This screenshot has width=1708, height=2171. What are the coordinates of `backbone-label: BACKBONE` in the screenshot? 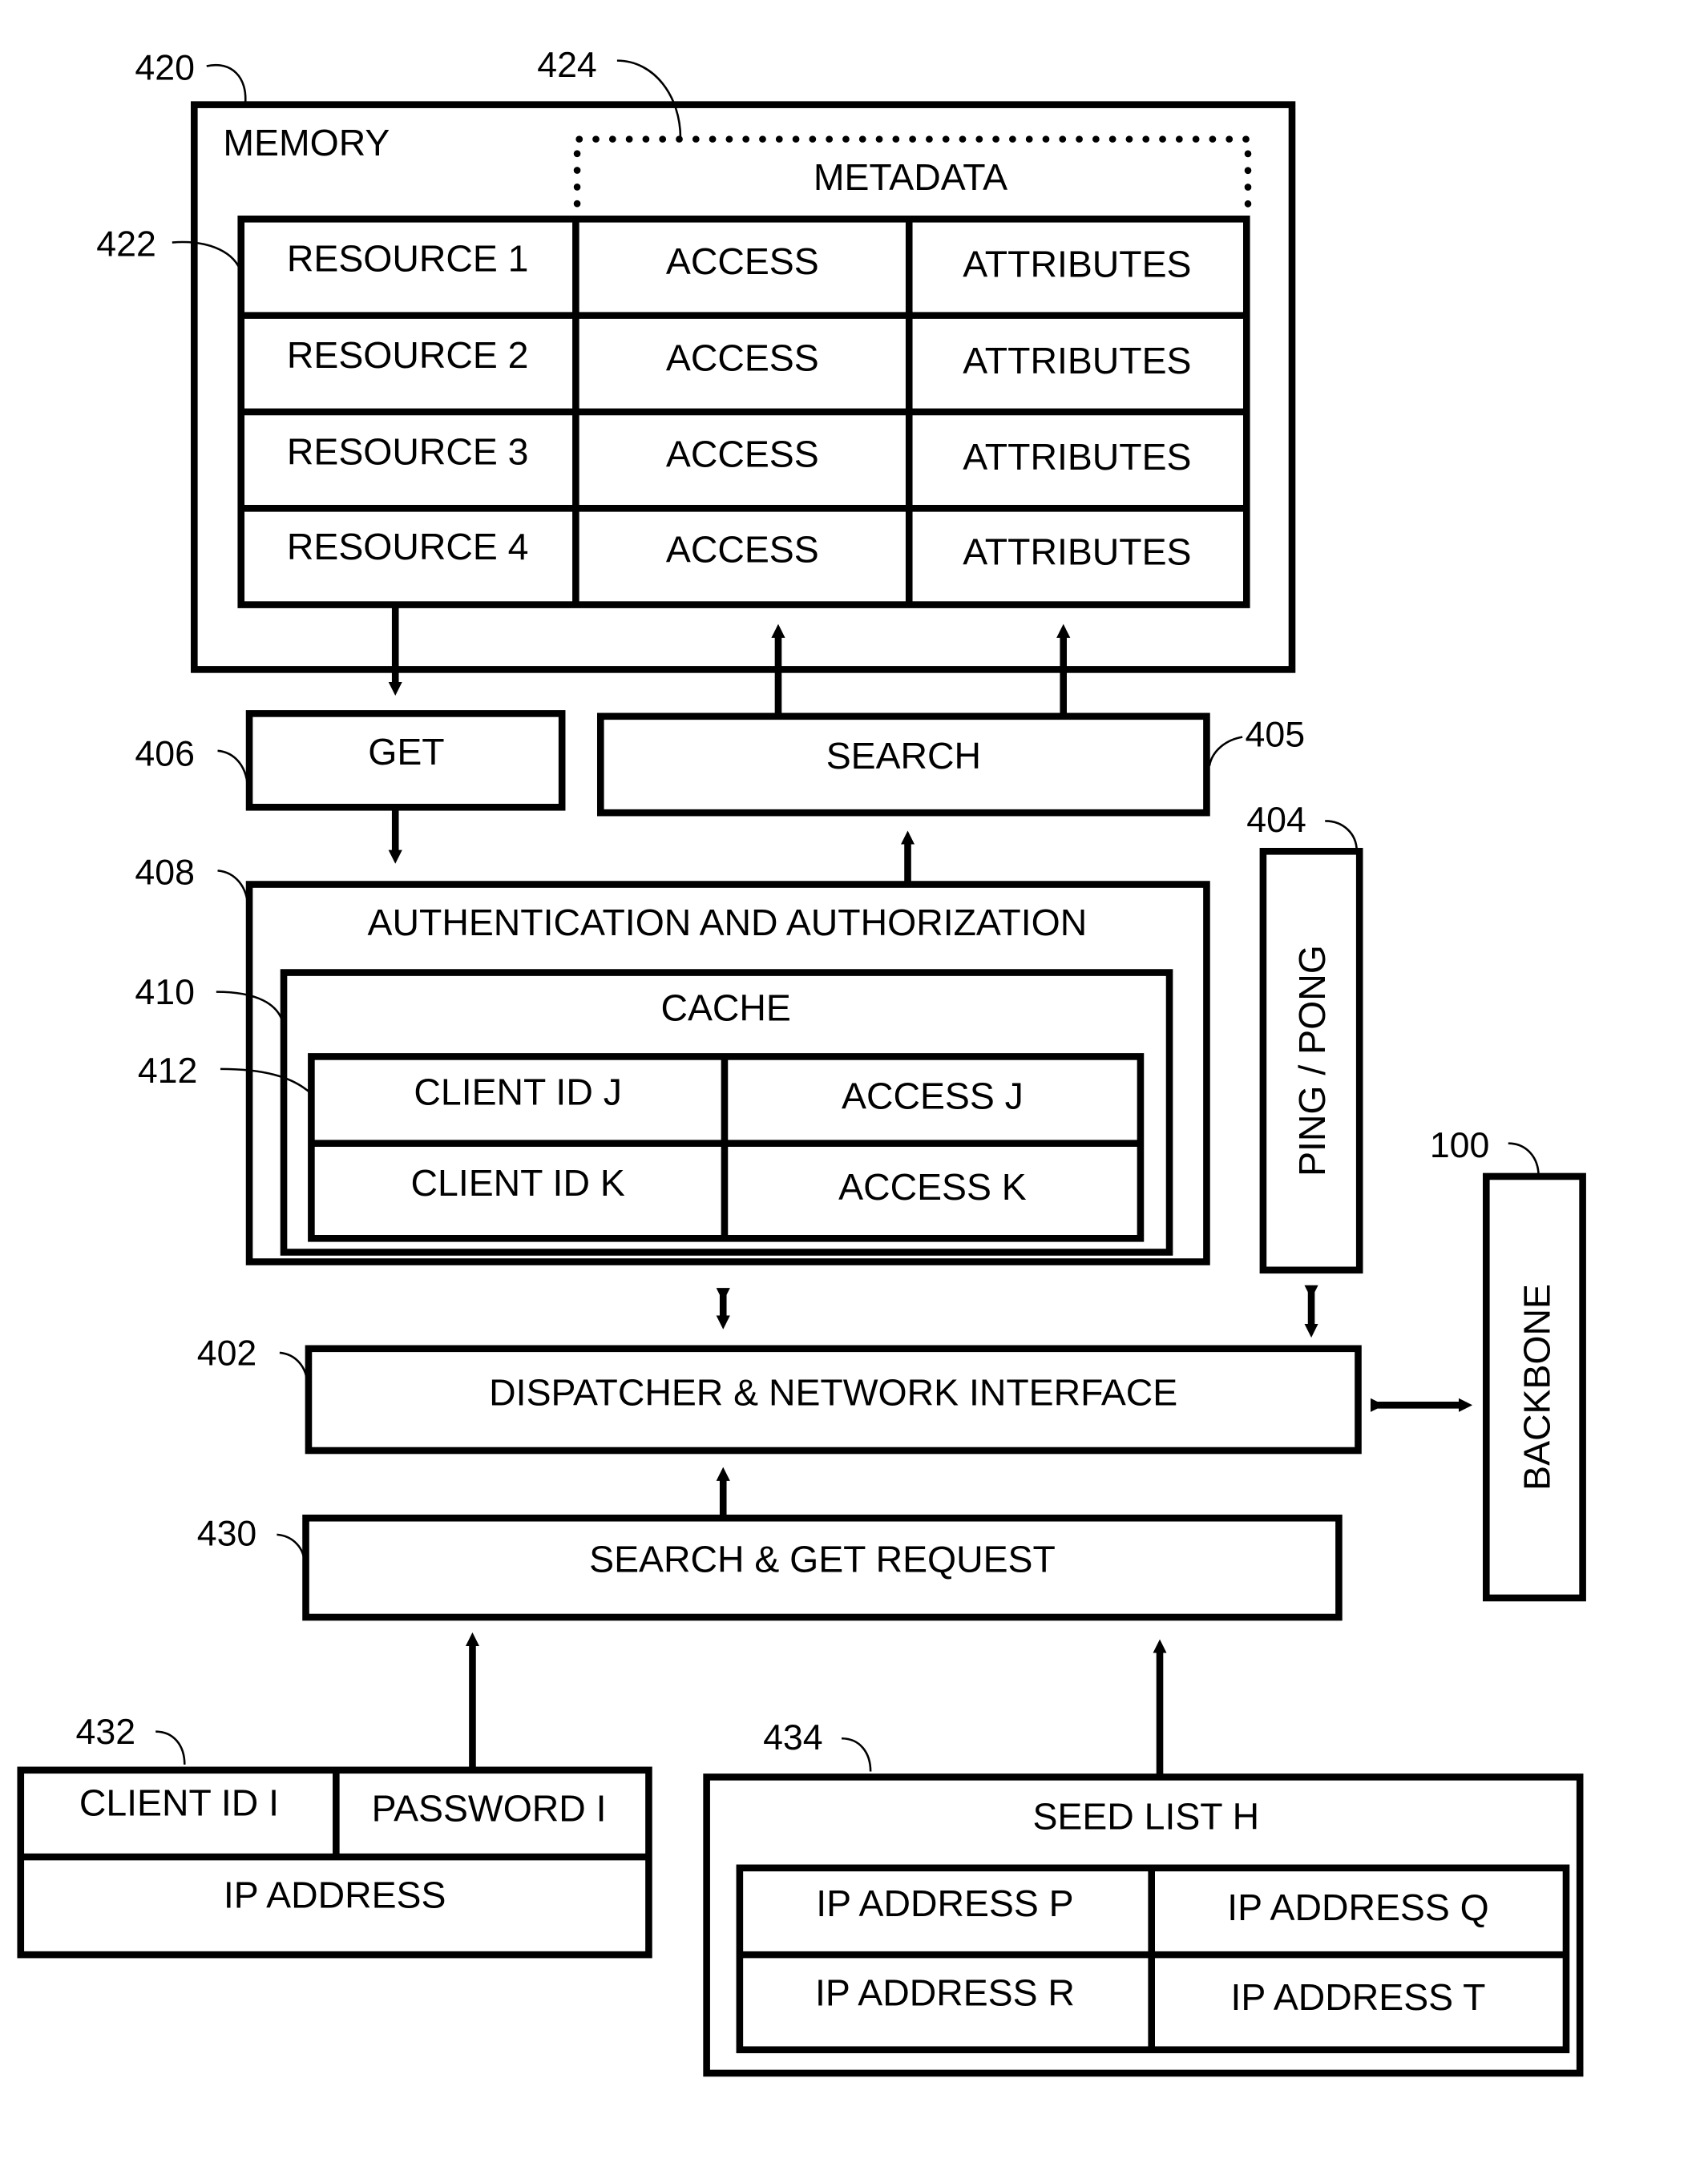 It's located at (1536, 1387).